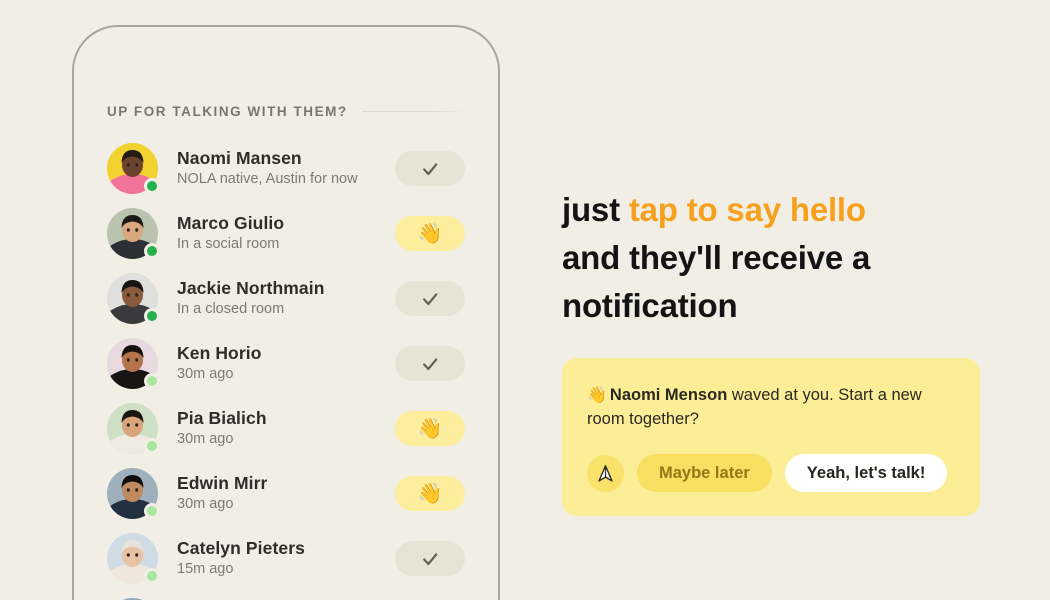 Image resolution: width=1050 pixels, height=600 pixels. Describe the element at coordinates (222, 482) in the screenshot. I see `person-name: Edwin Mirr` at that location.